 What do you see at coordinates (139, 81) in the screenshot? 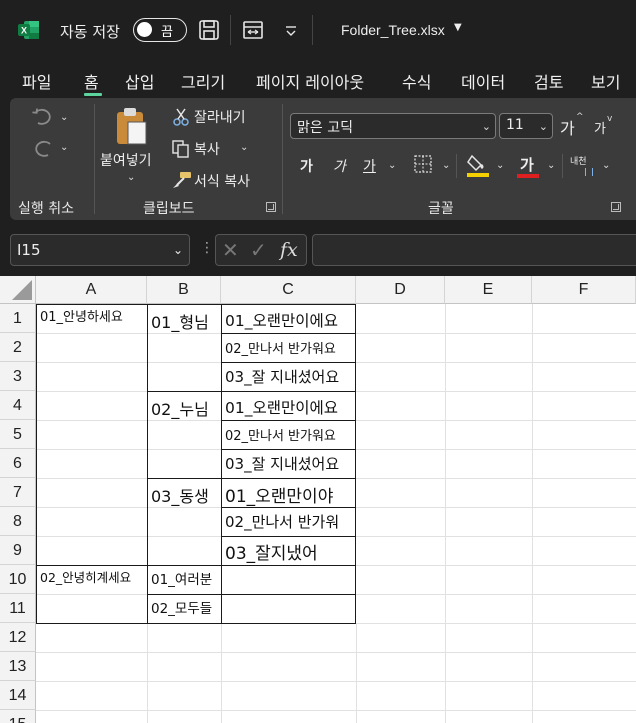
I see `tab-insert: 삽입` at bounding box center [139, 81].